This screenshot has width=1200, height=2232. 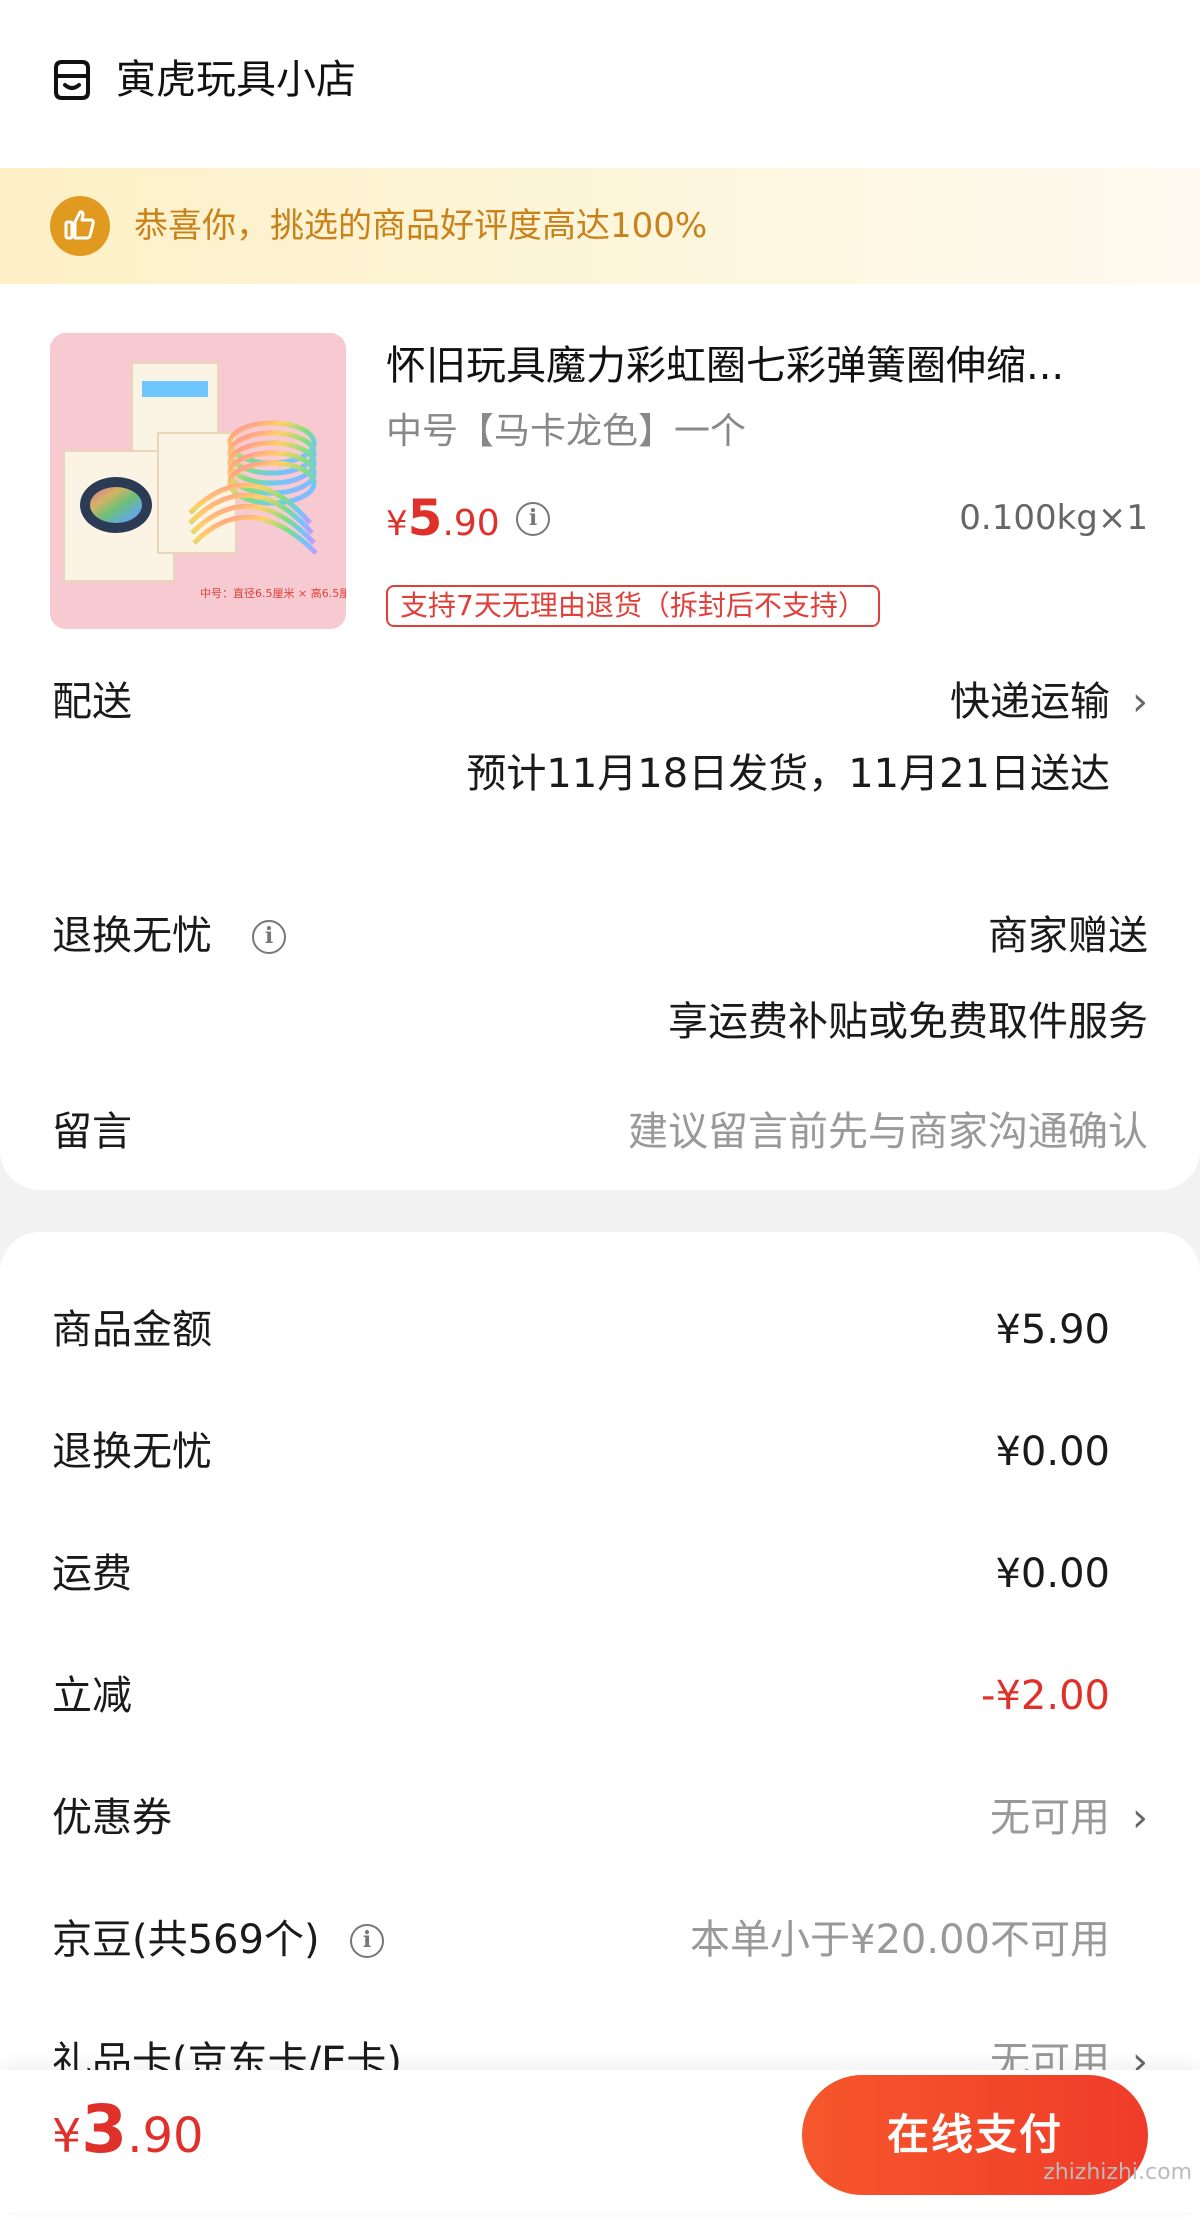 I want to click on price-currency: ¥, so click(x=397, y=524).